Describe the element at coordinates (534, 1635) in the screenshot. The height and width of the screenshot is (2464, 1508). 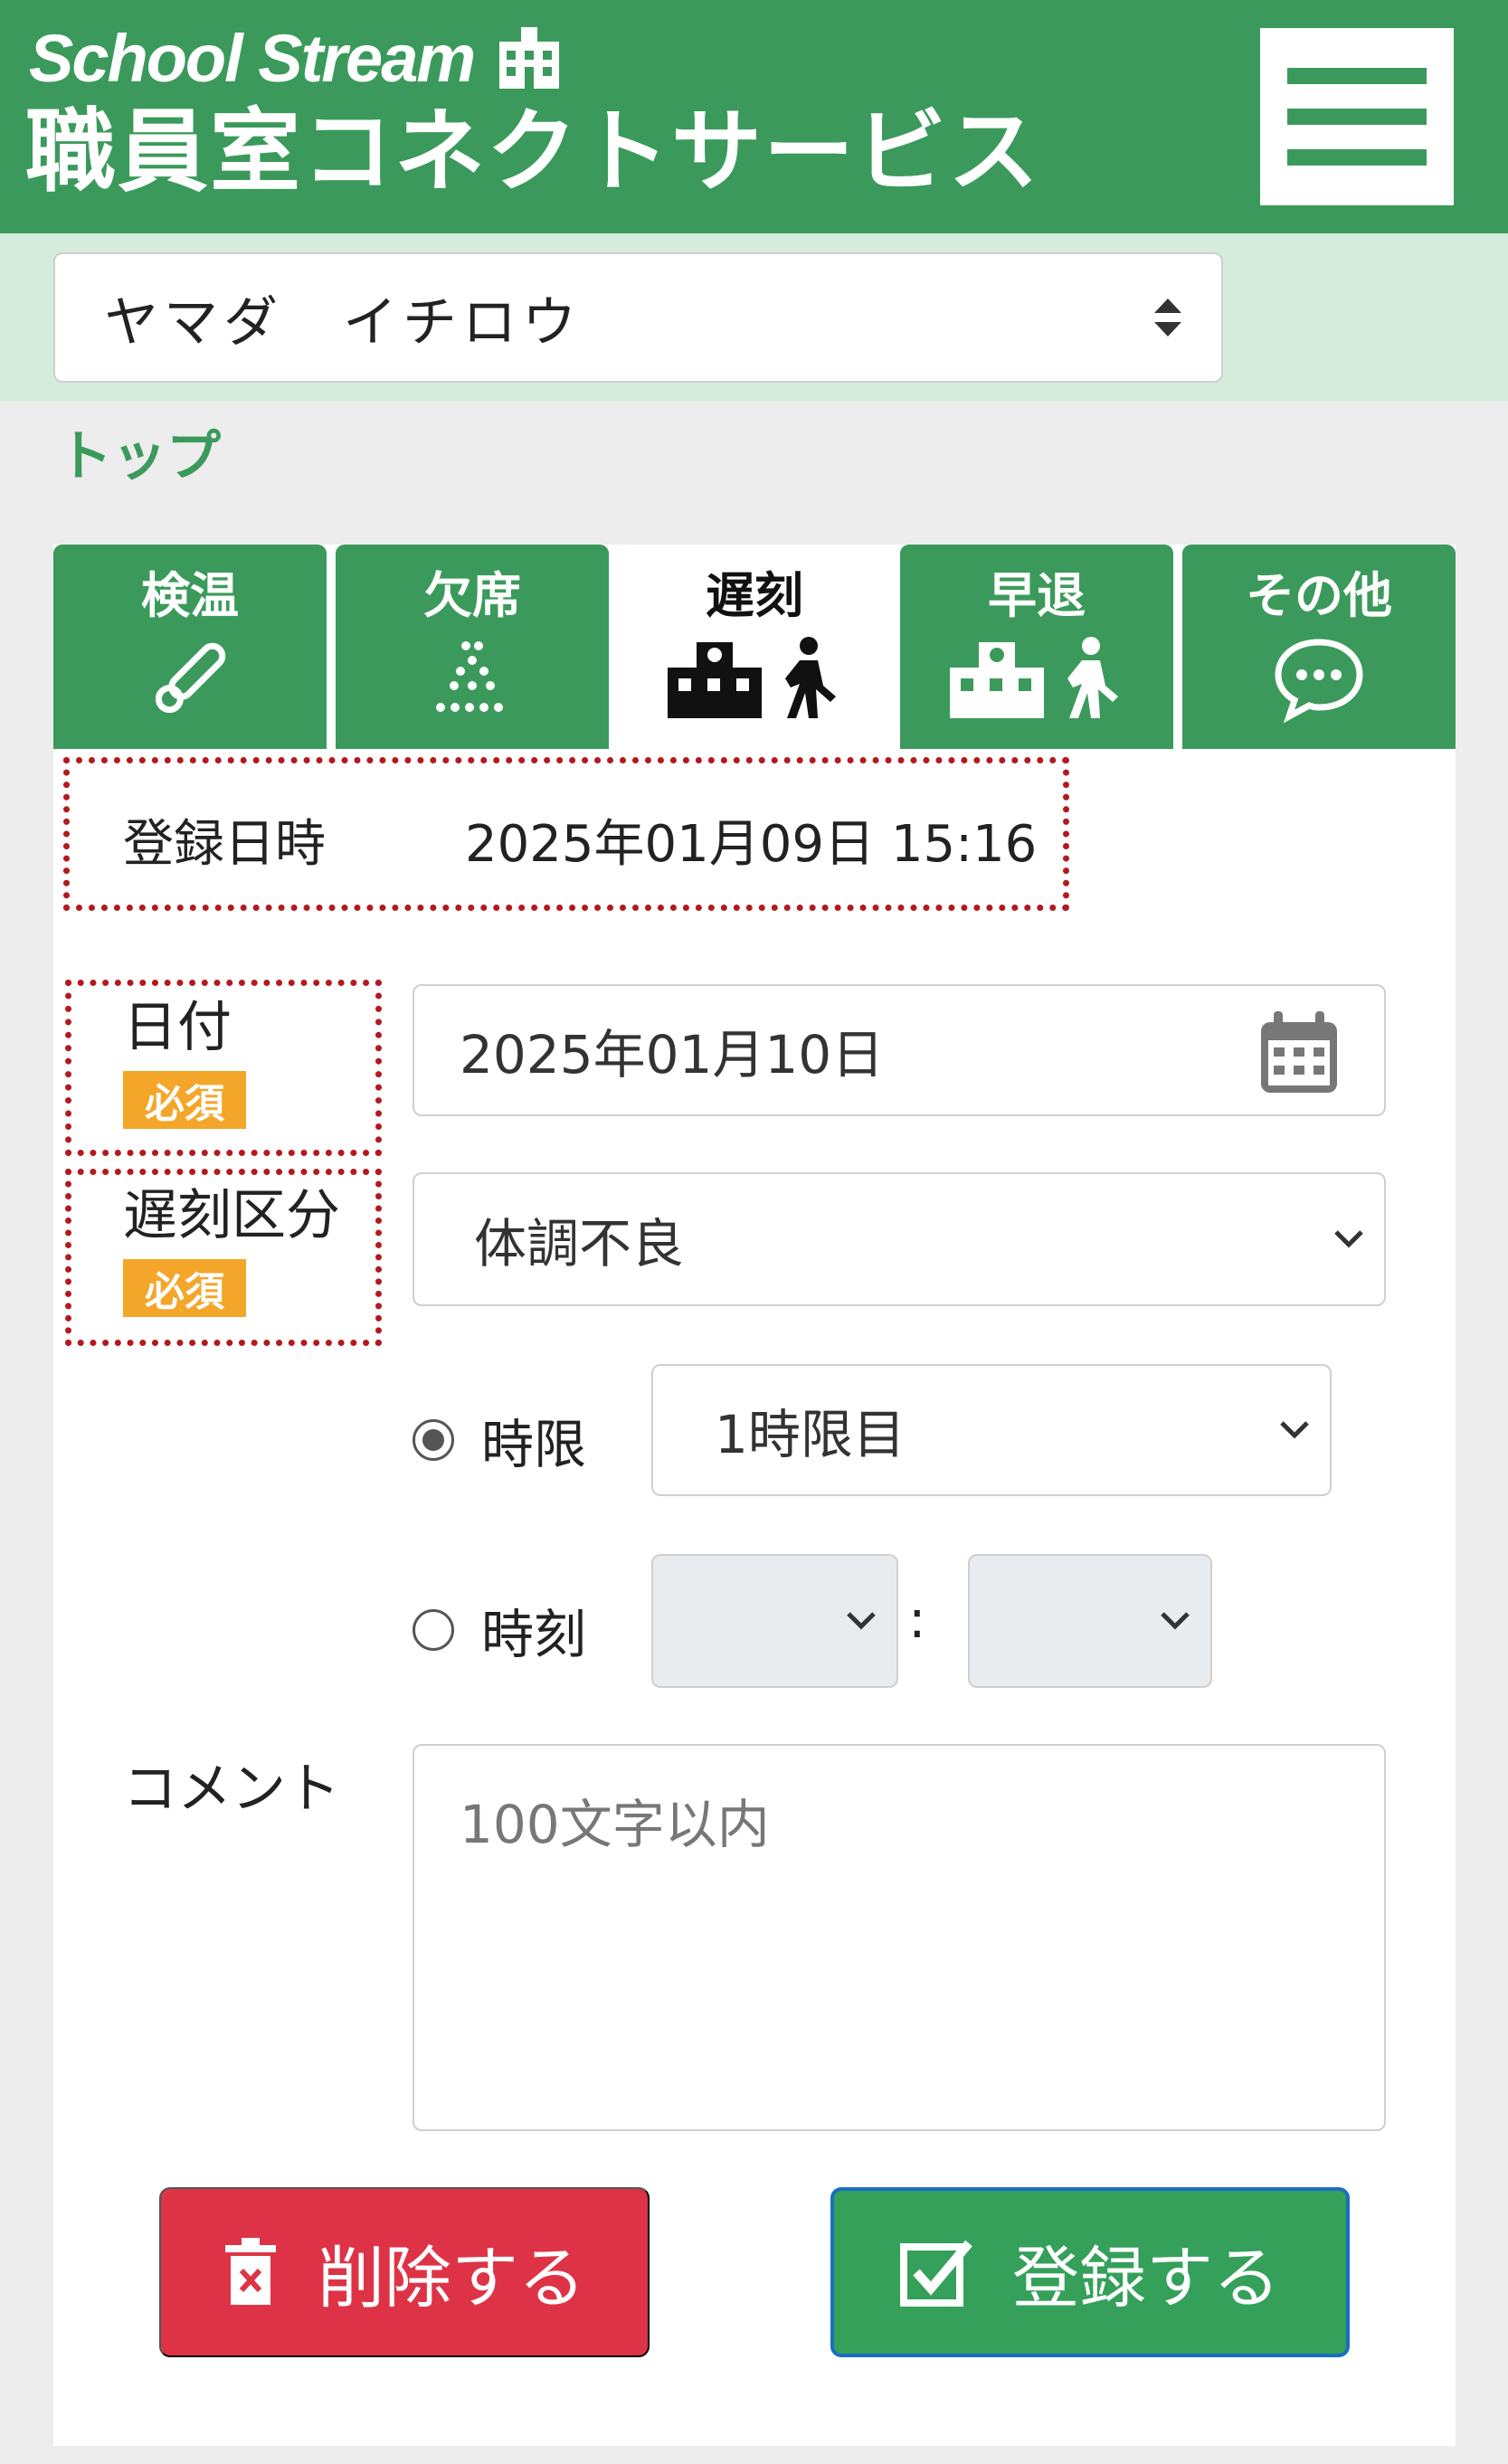
I see `time-label: 時刻` at that location.